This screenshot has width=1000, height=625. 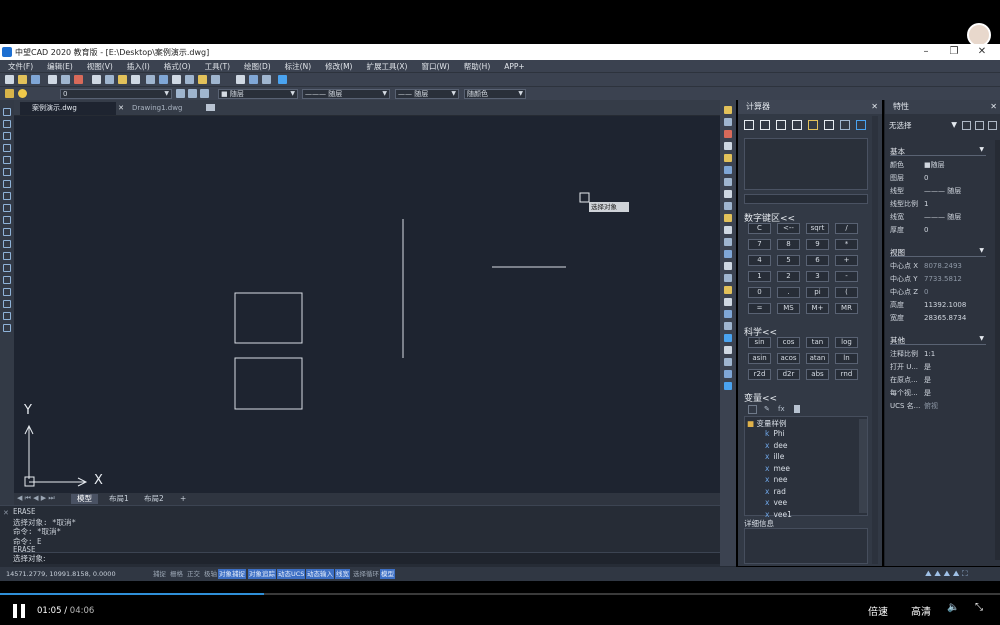 I want to click on menu-item-3: 插入(I), so click(x=138, y=66).